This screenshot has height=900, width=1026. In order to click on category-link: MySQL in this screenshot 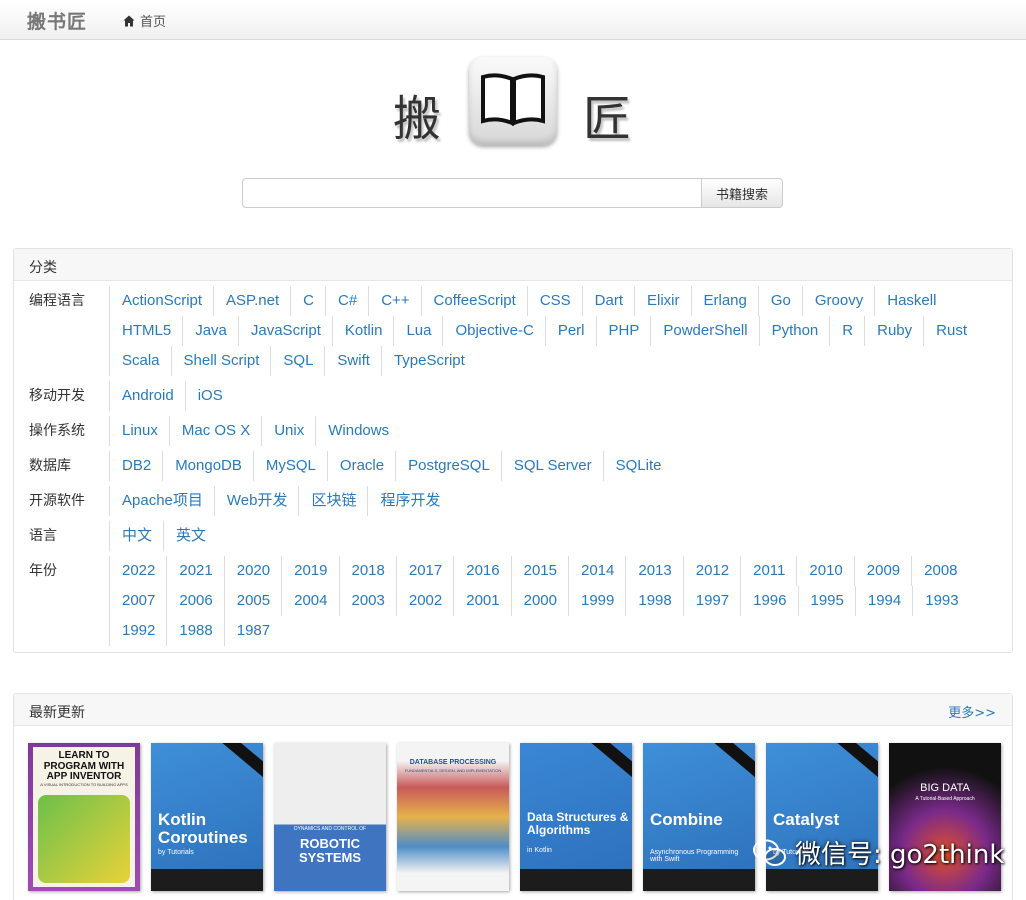, I will do `click(289, 466)`.